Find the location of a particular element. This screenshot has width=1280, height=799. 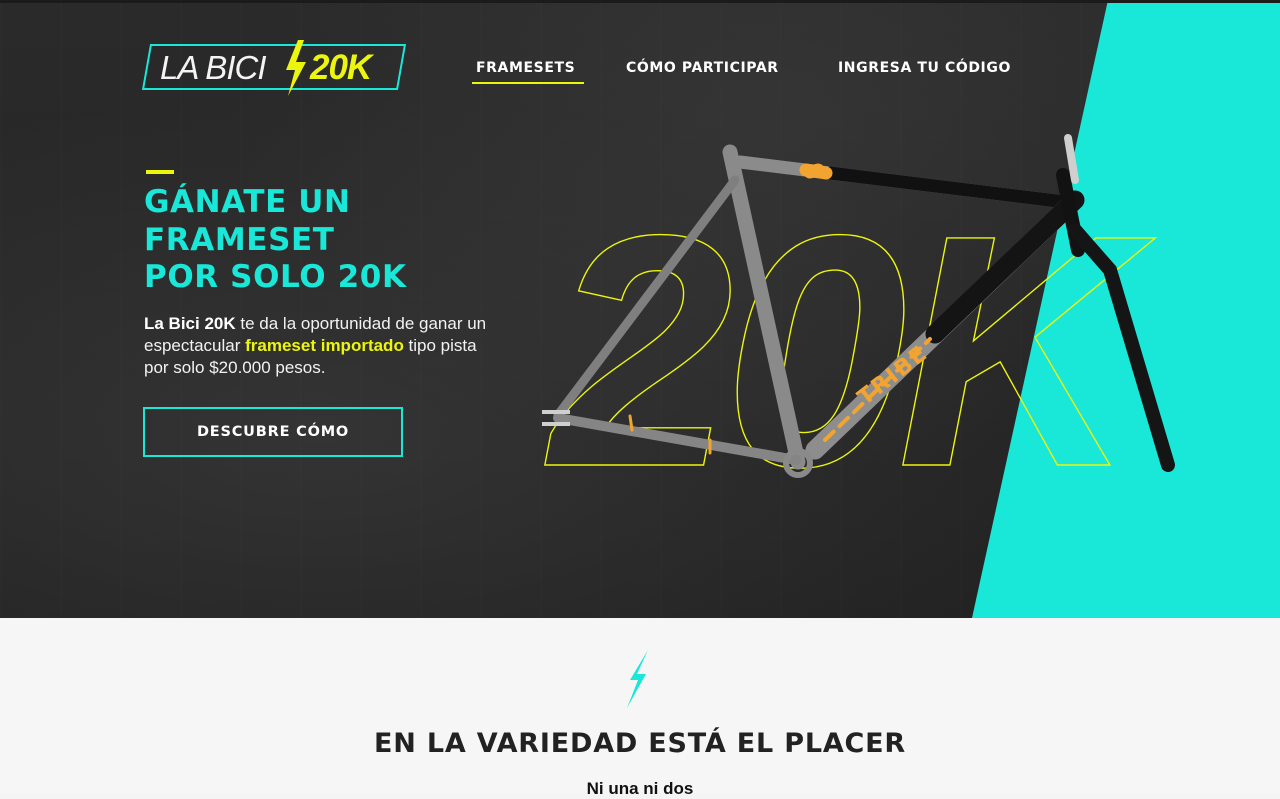

site-logo: LA BICI 20K is located at coordinates (274, 68).